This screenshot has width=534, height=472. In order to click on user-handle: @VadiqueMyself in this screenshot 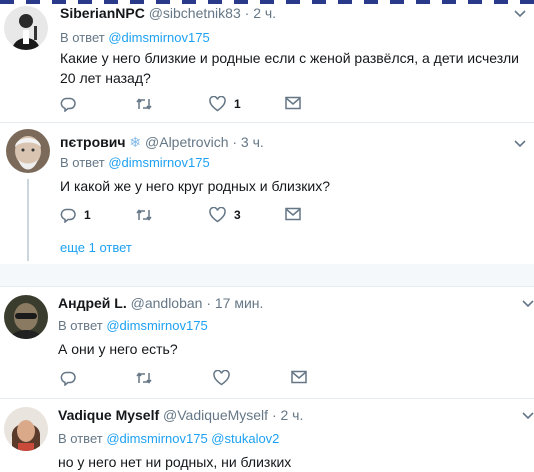, I will do `click(215, 415)`.